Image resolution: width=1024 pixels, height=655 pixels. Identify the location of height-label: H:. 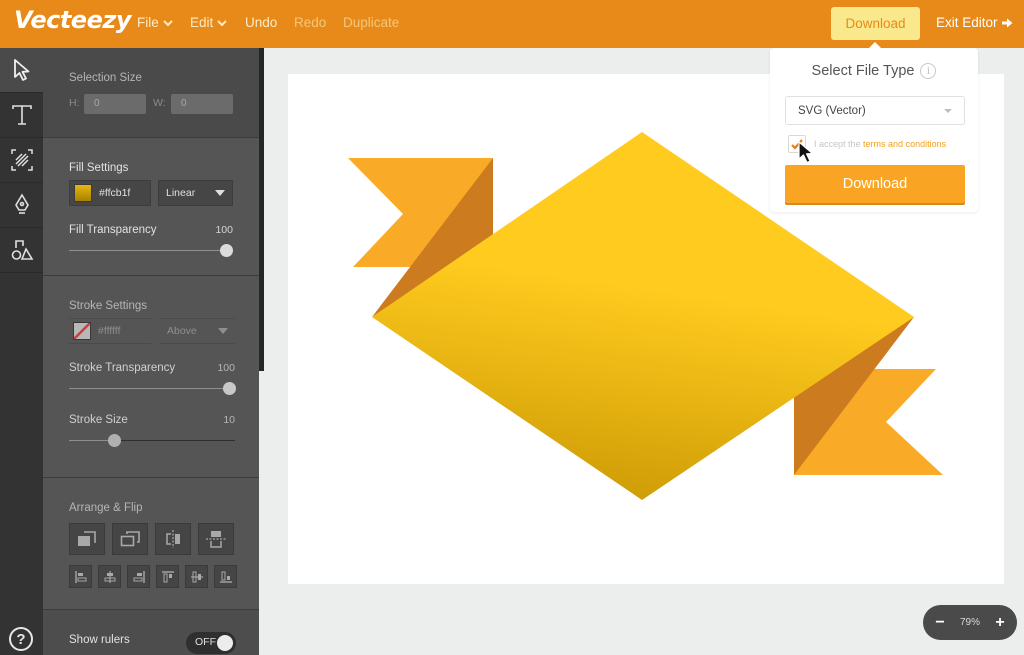
(74, 103).